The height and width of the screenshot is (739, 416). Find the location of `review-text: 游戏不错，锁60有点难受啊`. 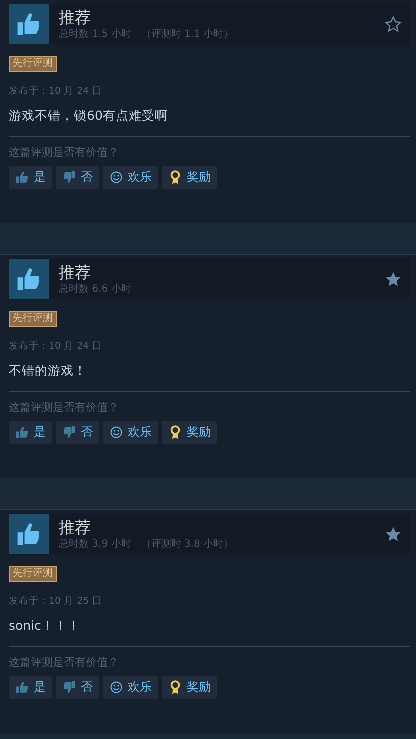

review-text: 游戏不错，锁60有点难受啊 is located at coordinates (89, 116).